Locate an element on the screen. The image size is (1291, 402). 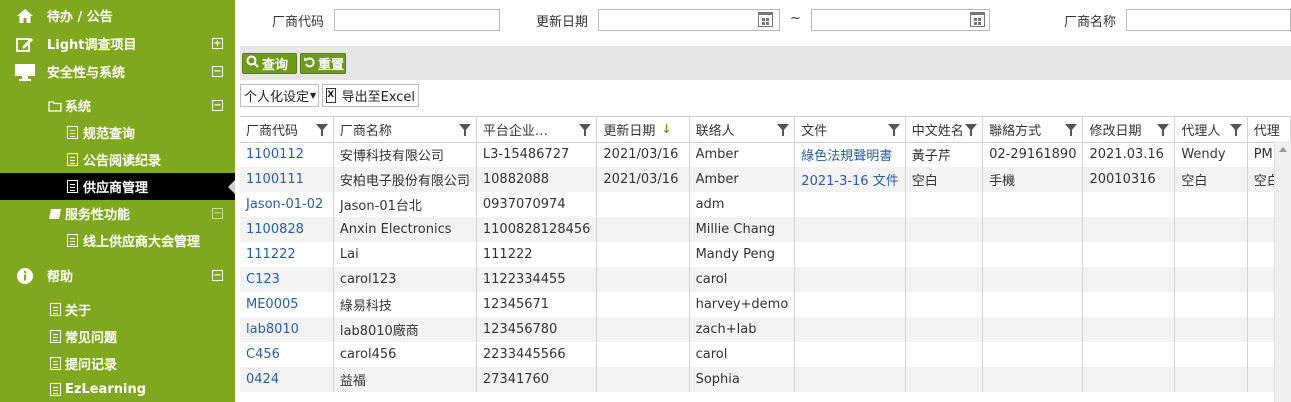
table-row: lab8010 lab8010廠商 123456780 zach+lab is located at coordinates (765, 329).